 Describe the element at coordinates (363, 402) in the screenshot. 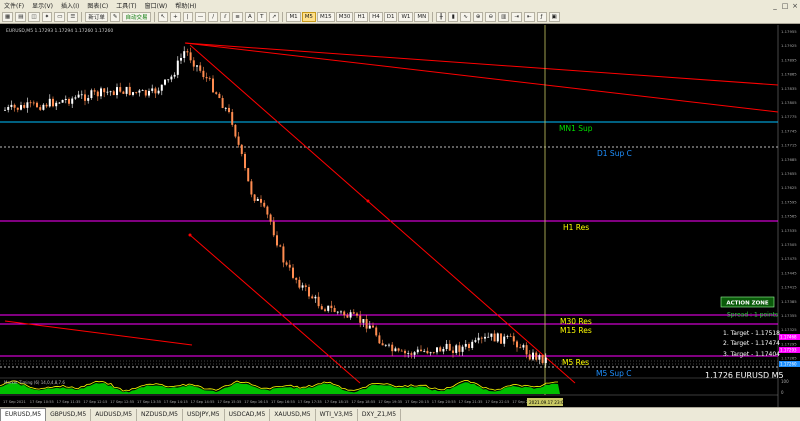

I see `time-label: 17 Sep 18:55` at that location.